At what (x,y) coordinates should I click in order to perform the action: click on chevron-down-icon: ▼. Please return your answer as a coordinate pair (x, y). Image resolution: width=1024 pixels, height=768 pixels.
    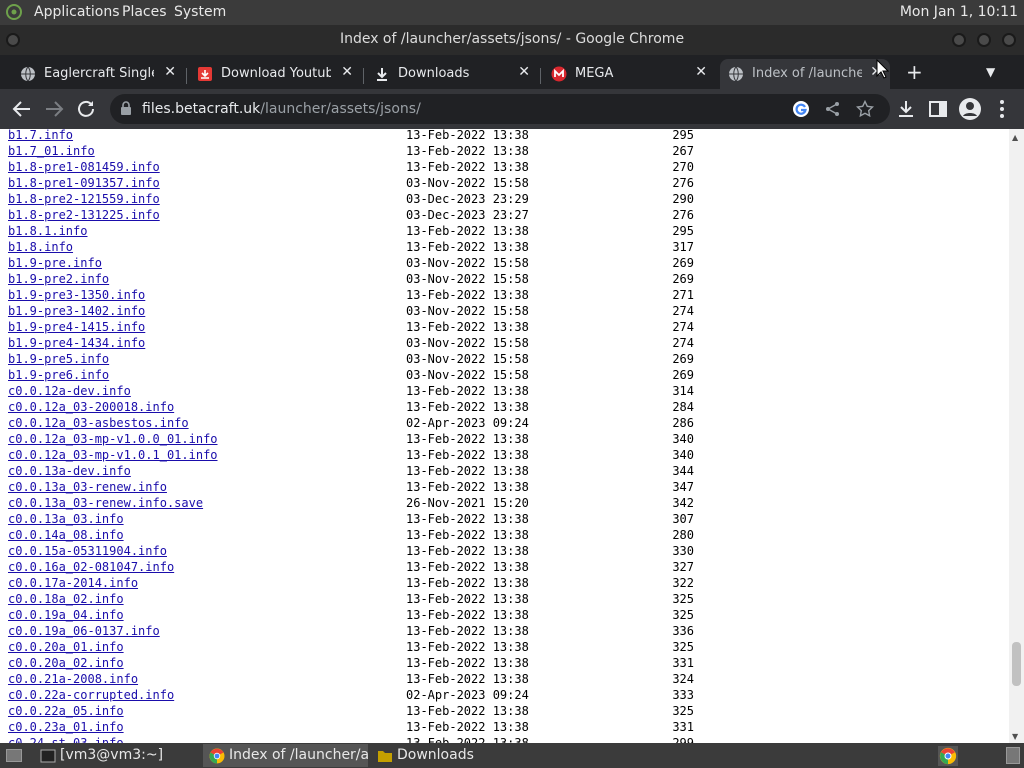
    Looking at the image, I should click on (990, 72).